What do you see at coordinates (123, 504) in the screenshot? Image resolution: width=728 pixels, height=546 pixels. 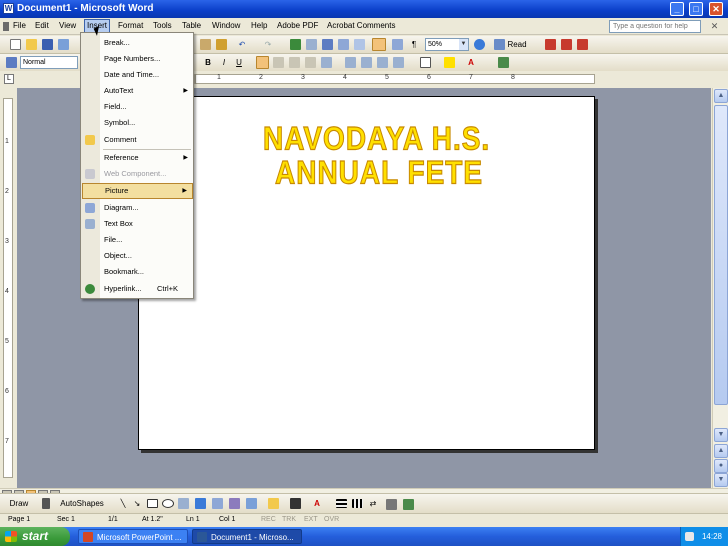 I see `line-icon: ╲` at bounding box center [123, 504].